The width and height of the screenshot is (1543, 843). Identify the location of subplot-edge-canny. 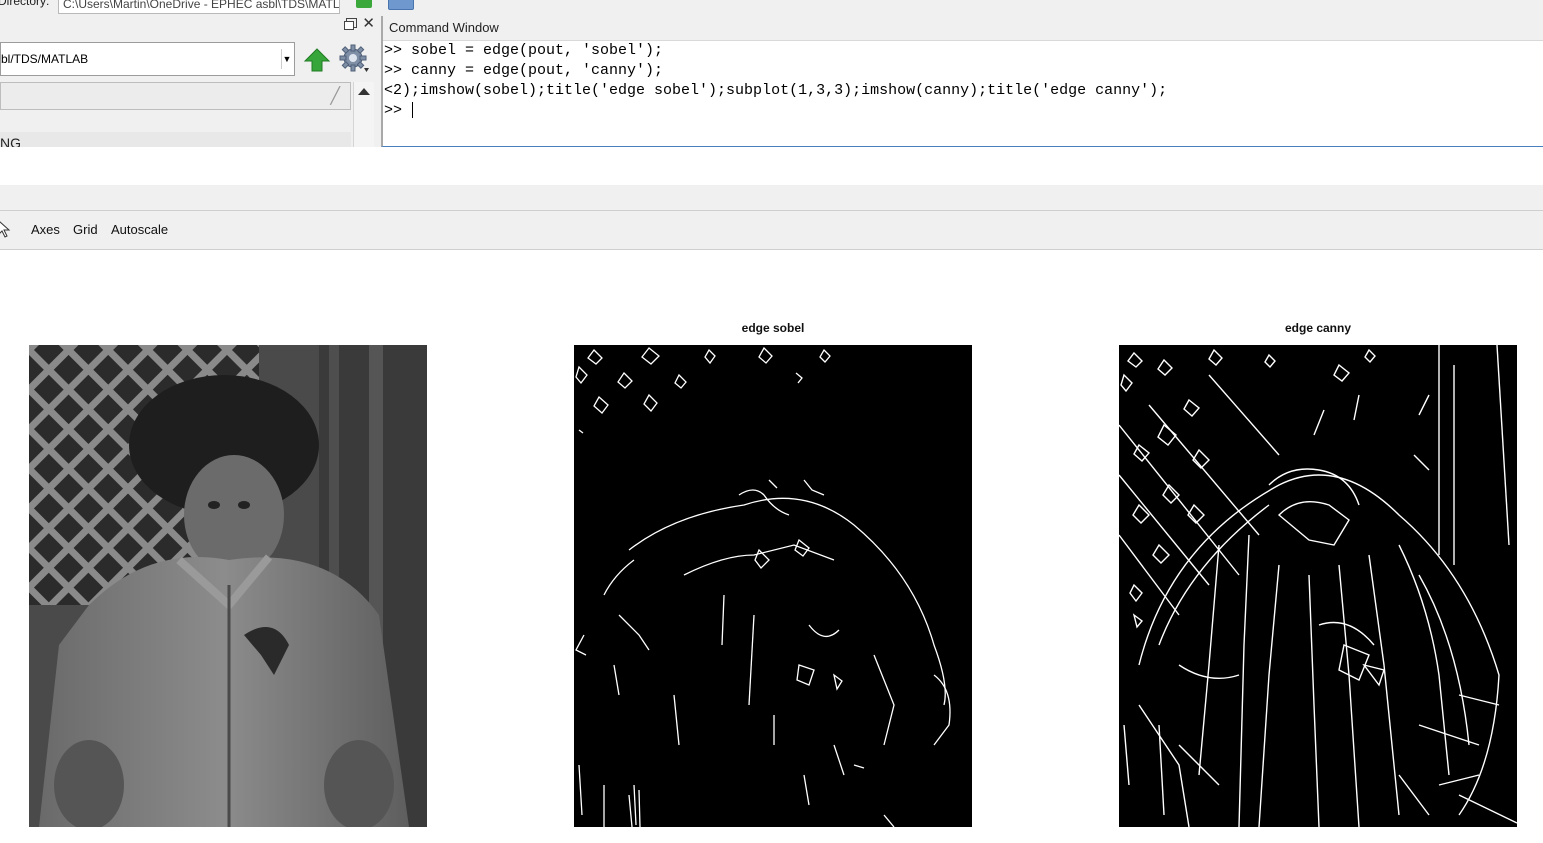
(1318, 586).